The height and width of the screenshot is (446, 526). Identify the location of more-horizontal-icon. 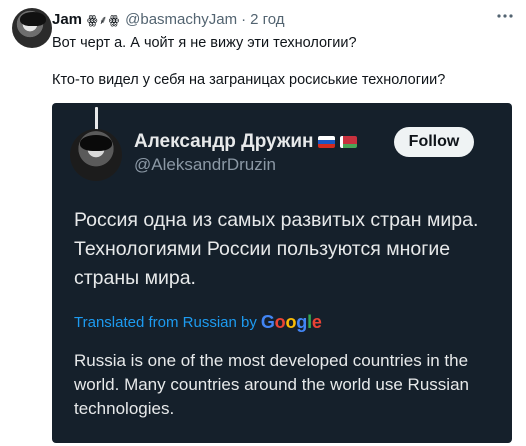
(505, 16).